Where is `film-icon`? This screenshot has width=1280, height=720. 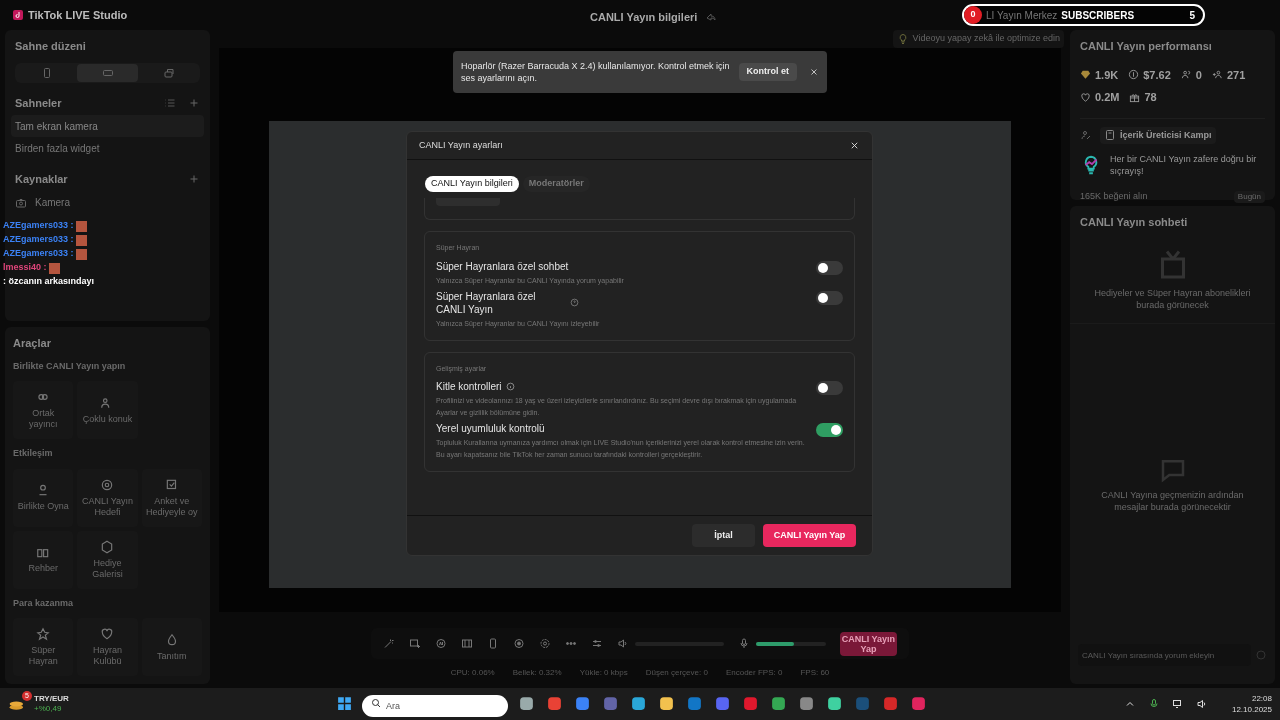 film-icon is located at coordinates (467, 643).